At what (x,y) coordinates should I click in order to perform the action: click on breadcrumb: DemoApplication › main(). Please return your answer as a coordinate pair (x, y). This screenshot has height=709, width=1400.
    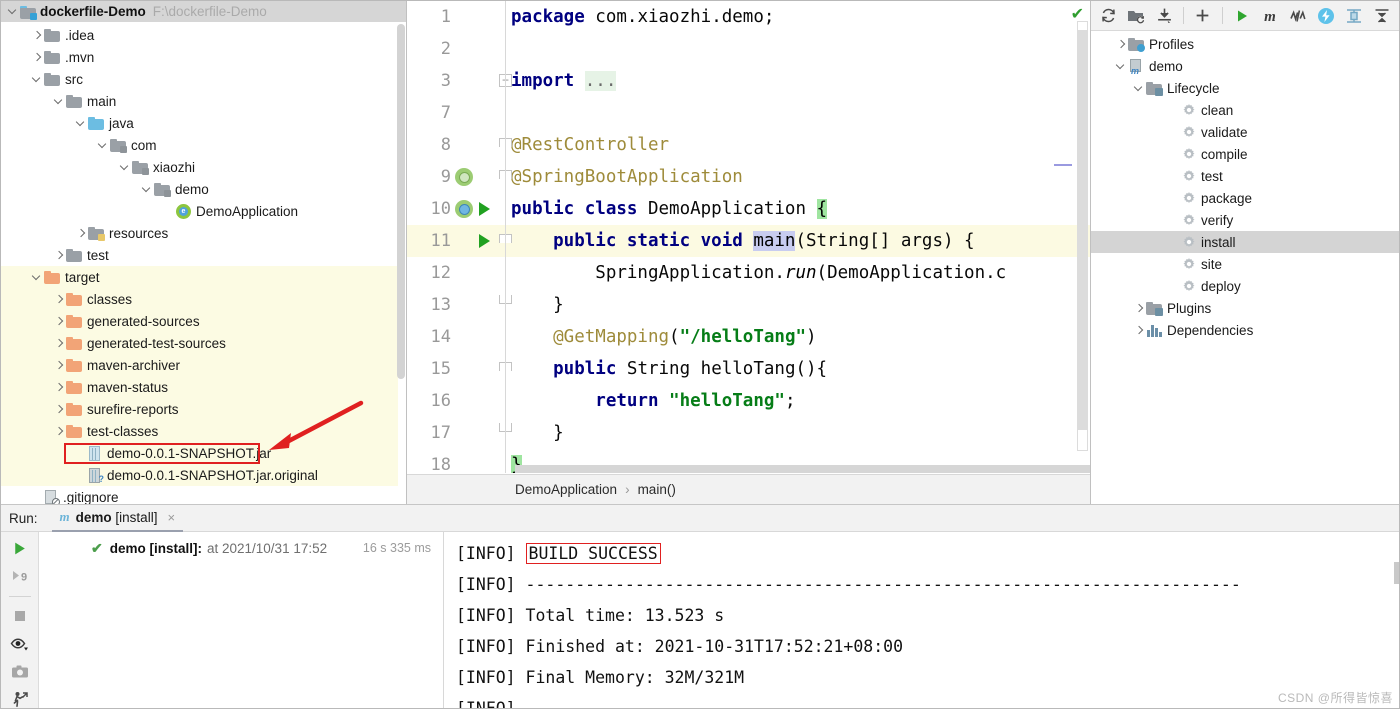
    Looking at the image, I should click on (748, 489).